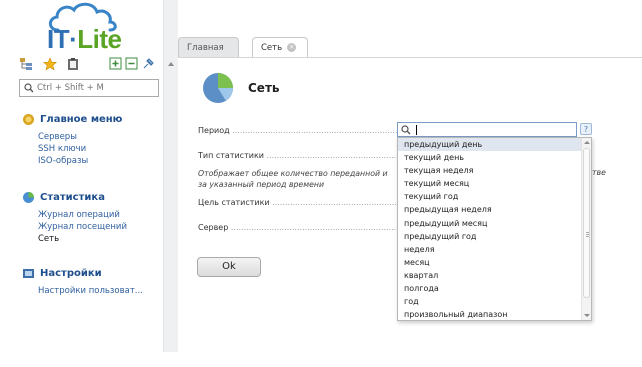 Image resolution: width=642 pixels, height=367 pixels. Describe the element at coordinates (402, 359) in the screenshot. I see `footer-area` at that location.